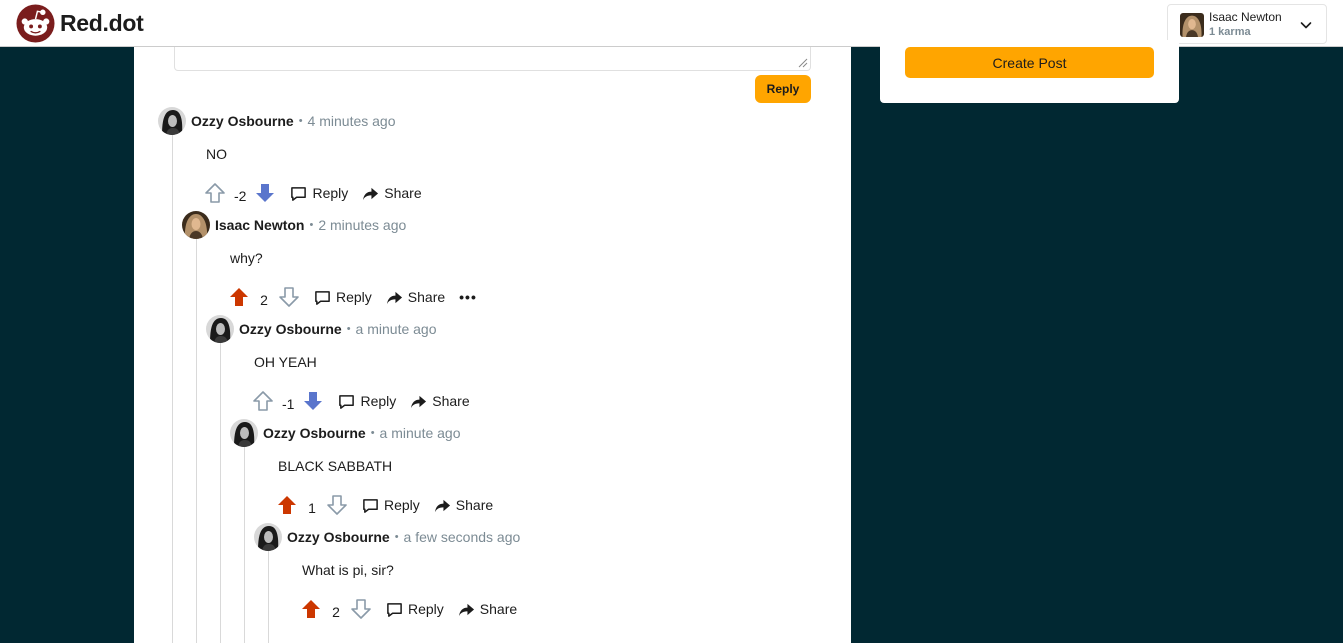 This screenshot has height=643, width=1343. Describe the element at coordinates (240, 196) in the screenshot. I see `vote-score: -2` at that location.